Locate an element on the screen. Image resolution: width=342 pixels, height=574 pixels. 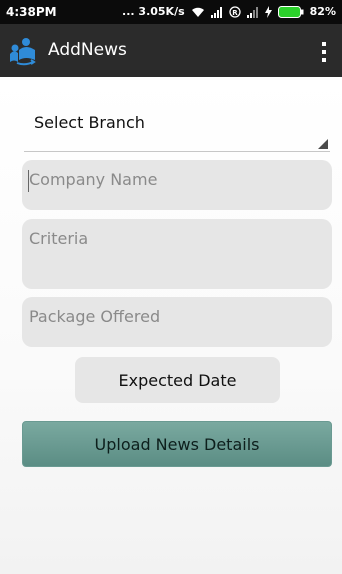
upload-news-button: Upload News Details is located at coordinates (177, 444).